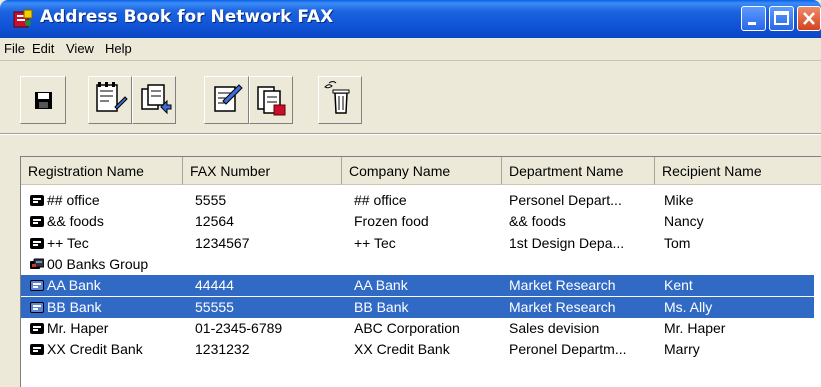  Describe the element at coordinates (410, 134) in the screenshot. I see `toolbar-divider` at that location.